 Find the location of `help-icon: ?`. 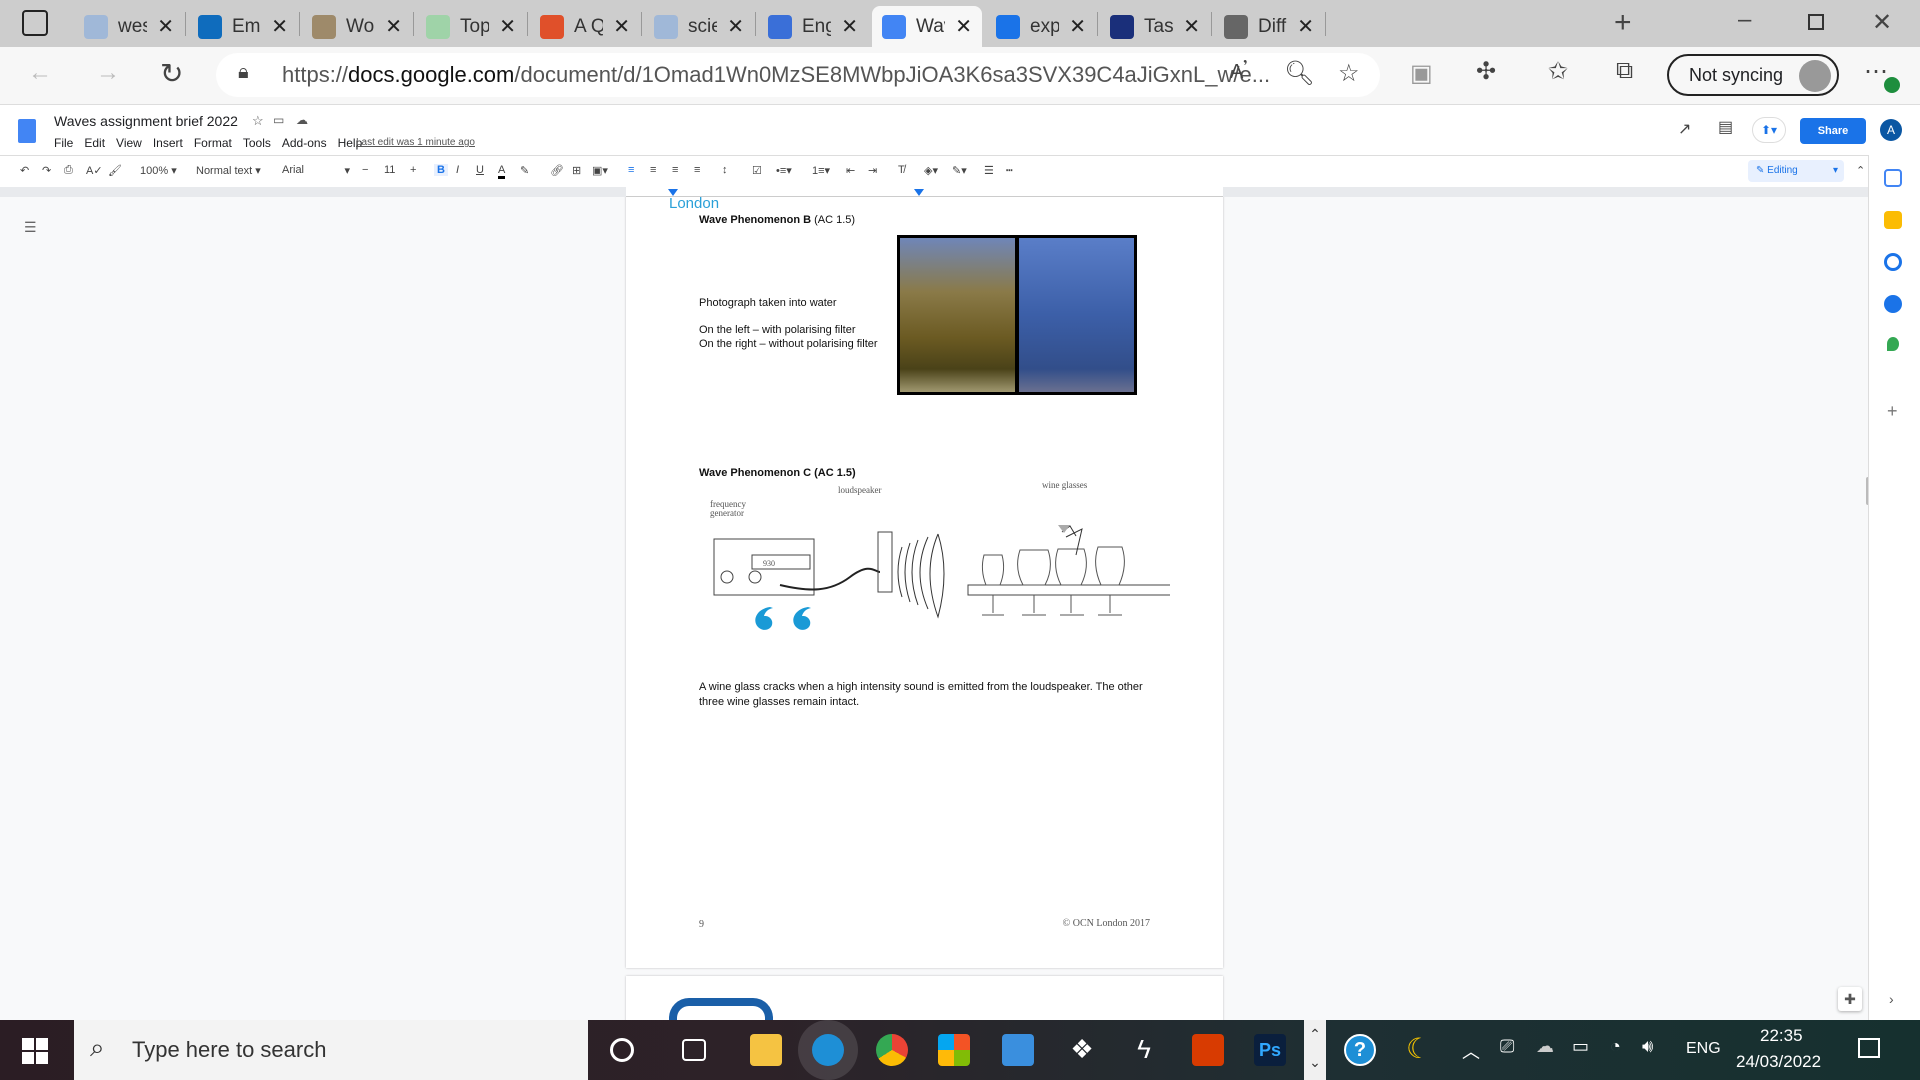

help-icon: ? is located at coordinates (1360, 1050).